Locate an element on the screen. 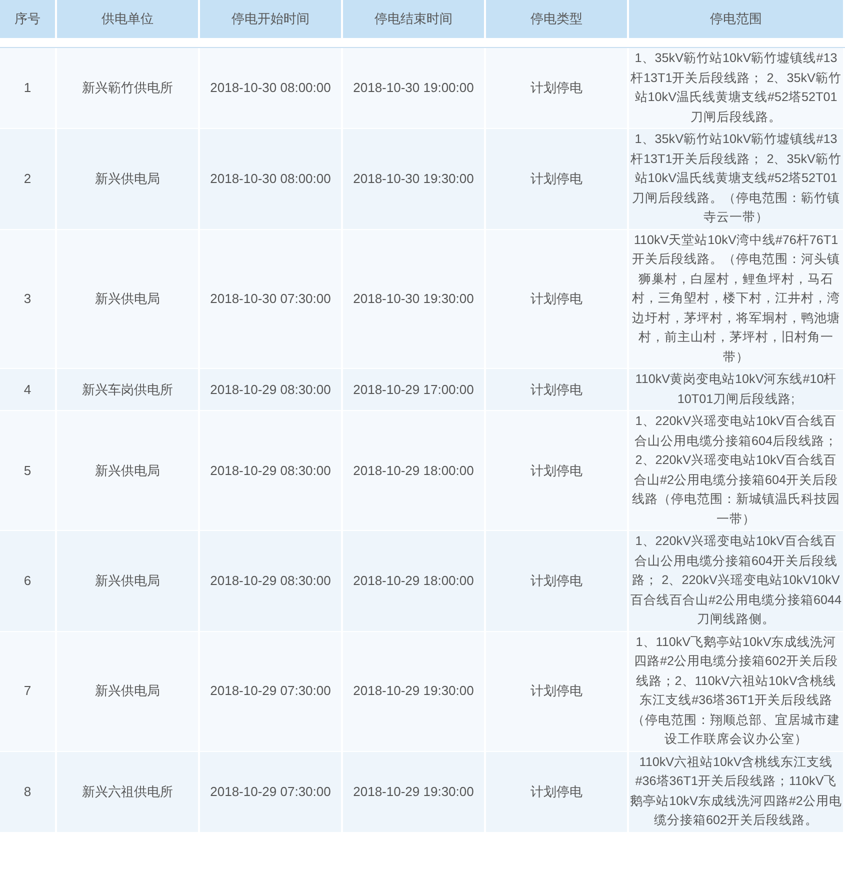  outage-range-cell: 1、35kV簕竹站10kV簕竹墟镇线#13杆13T1开关后段线路； 2、35kV簕竹站10kV温氏线黄塘支线#52塔52T01刀闸后段线路。 is located at coordinates (737, 88).